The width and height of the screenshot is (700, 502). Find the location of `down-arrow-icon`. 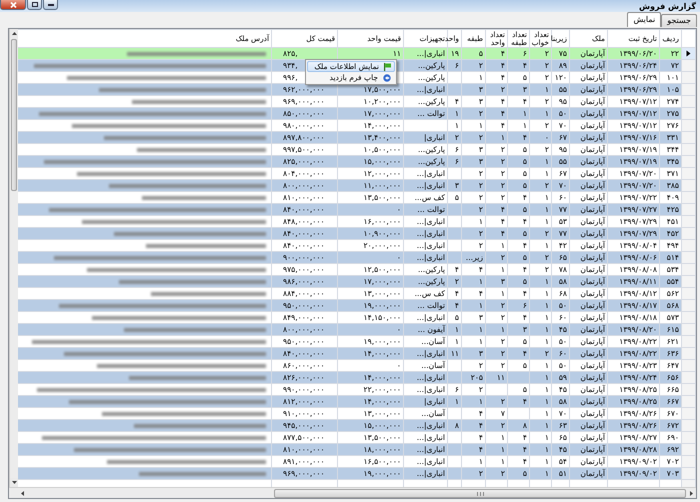

down-arrow-icon is located at coordinates (14, 482).